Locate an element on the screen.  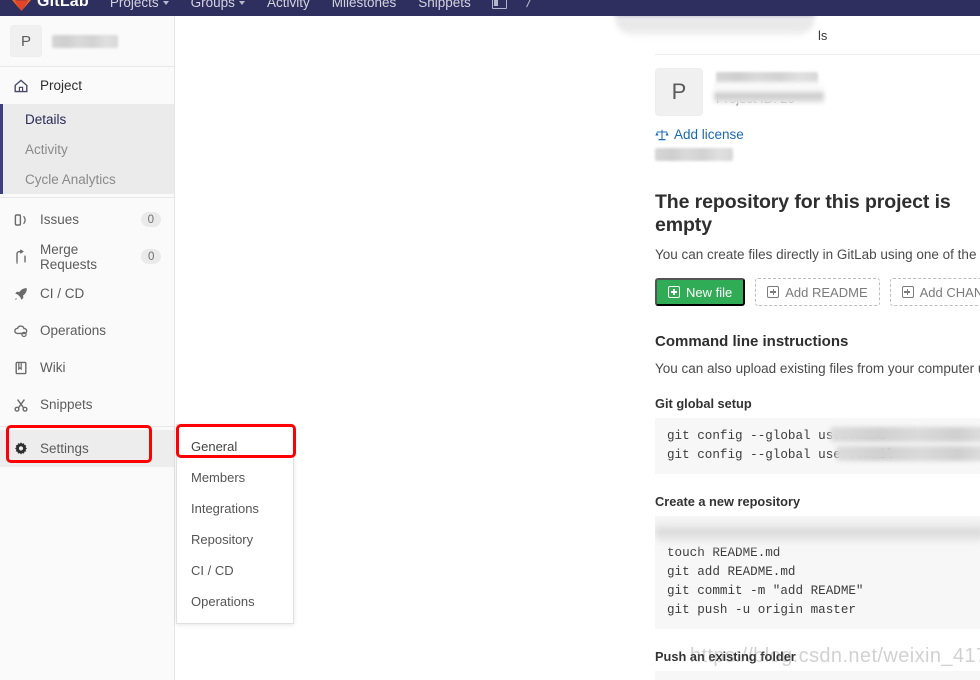
slash-command-icon: / is located at coordinates (528, 5).